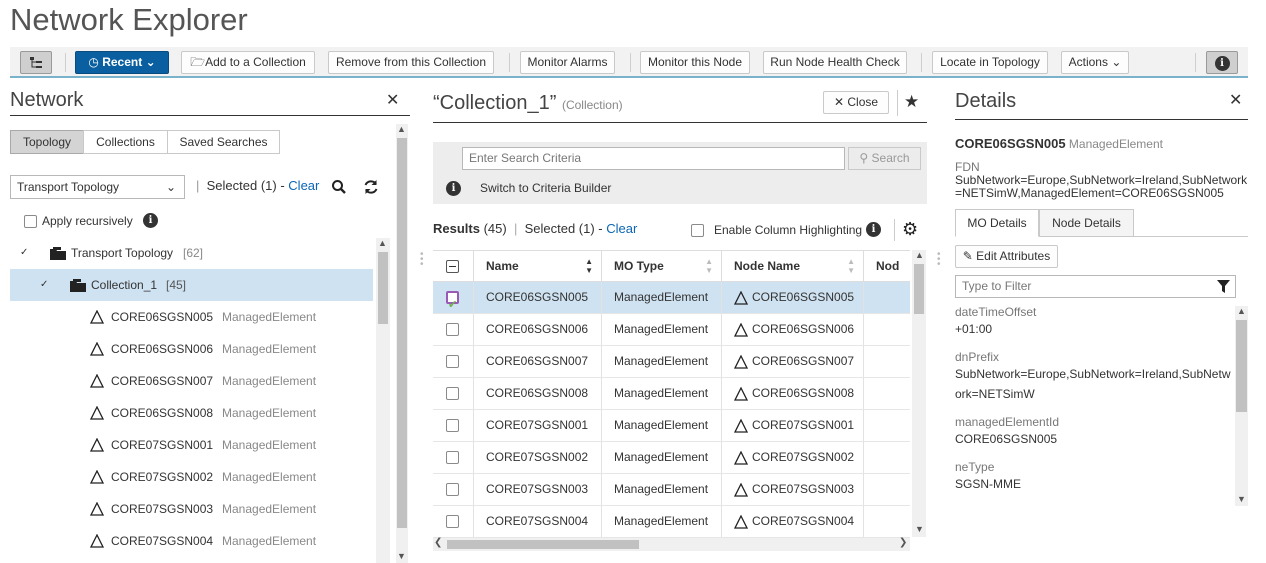 The width and height of the screenshot is (1266, 563). I want to click on tree-node-type: ManagedElement, so click(269, 349).